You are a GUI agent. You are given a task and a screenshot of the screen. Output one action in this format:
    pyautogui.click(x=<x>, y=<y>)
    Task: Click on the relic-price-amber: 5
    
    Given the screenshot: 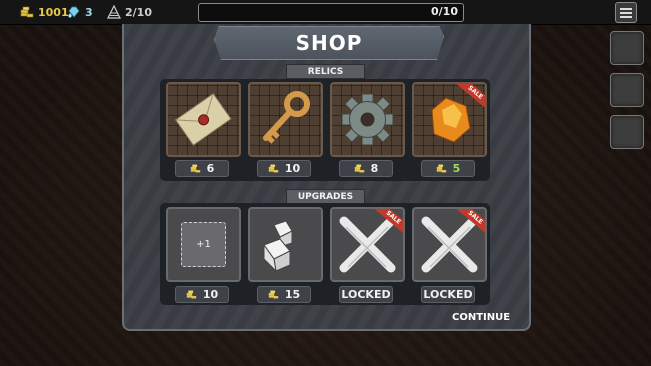 What is the action you would take?
    pyautogui.click(x=448, y=168)
    